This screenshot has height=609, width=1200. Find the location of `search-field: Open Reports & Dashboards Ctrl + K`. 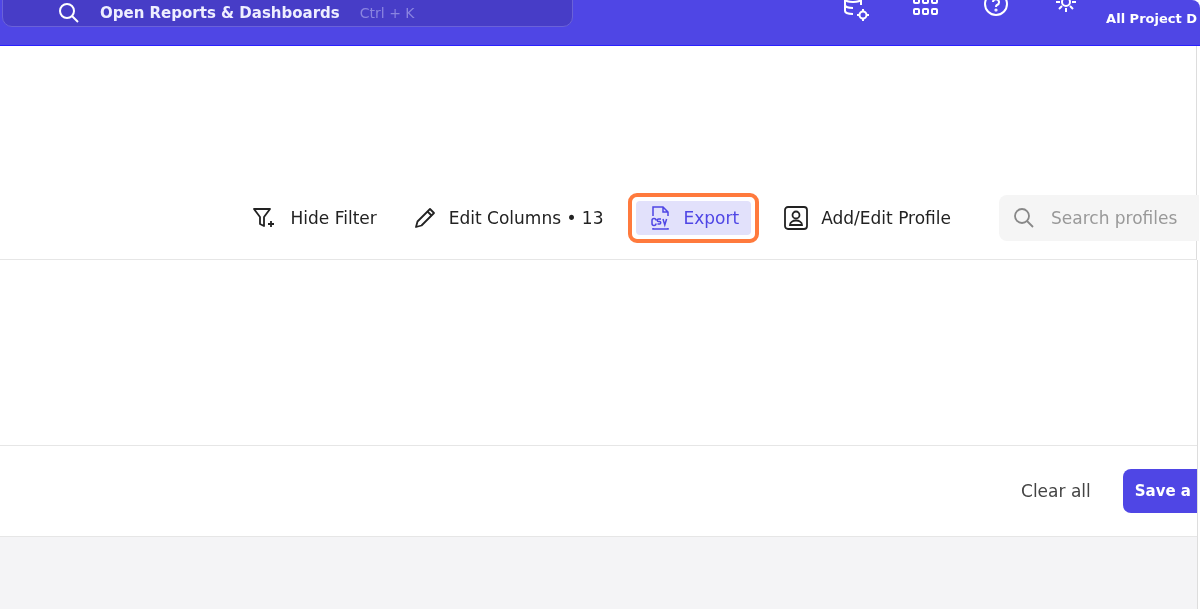

search-field: Open Reports & Dashboards Ctrl + K is located at coordinates (287, 13).